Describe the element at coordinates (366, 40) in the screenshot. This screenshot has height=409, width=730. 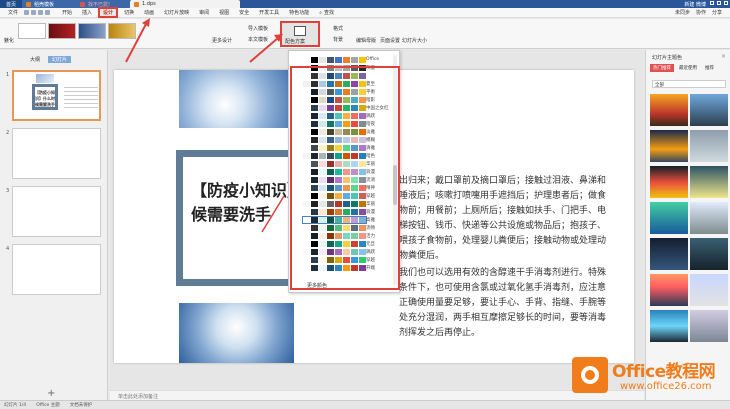
I see `edit-master-button: 编辑母版` at that location.